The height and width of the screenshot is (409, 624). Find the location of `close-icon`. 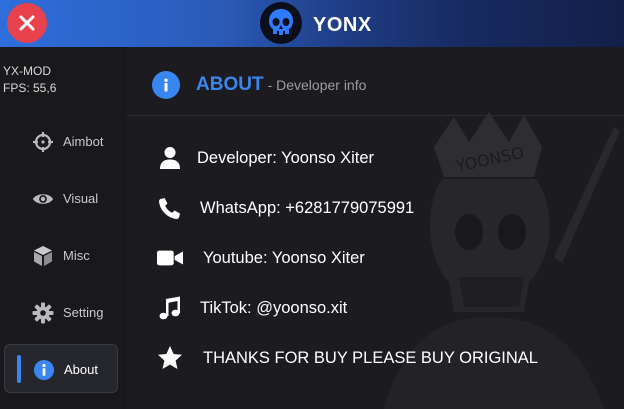

close-icon is located at coordinates (27, 23).